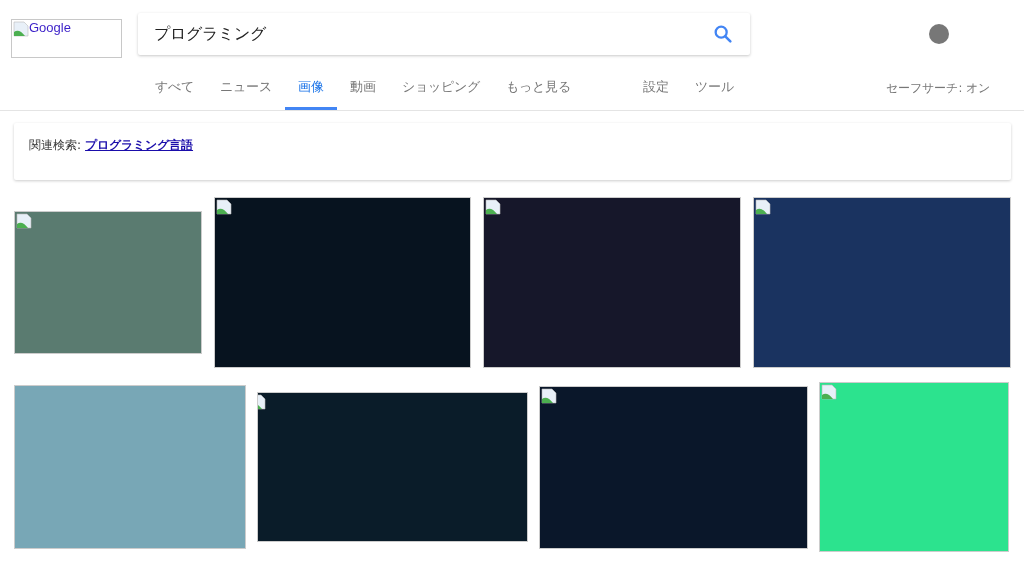  What do you see at coordinates (939, 34) in the screenshot?
I see `avatar` at bounding box center [939, 34].